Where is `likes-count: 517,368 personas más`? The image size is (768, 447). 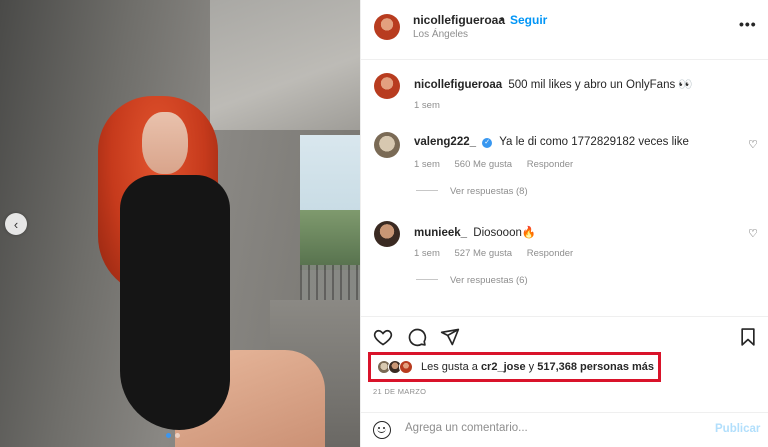 likes-count: 517,368 personas más is located at coordinates (595, 367).